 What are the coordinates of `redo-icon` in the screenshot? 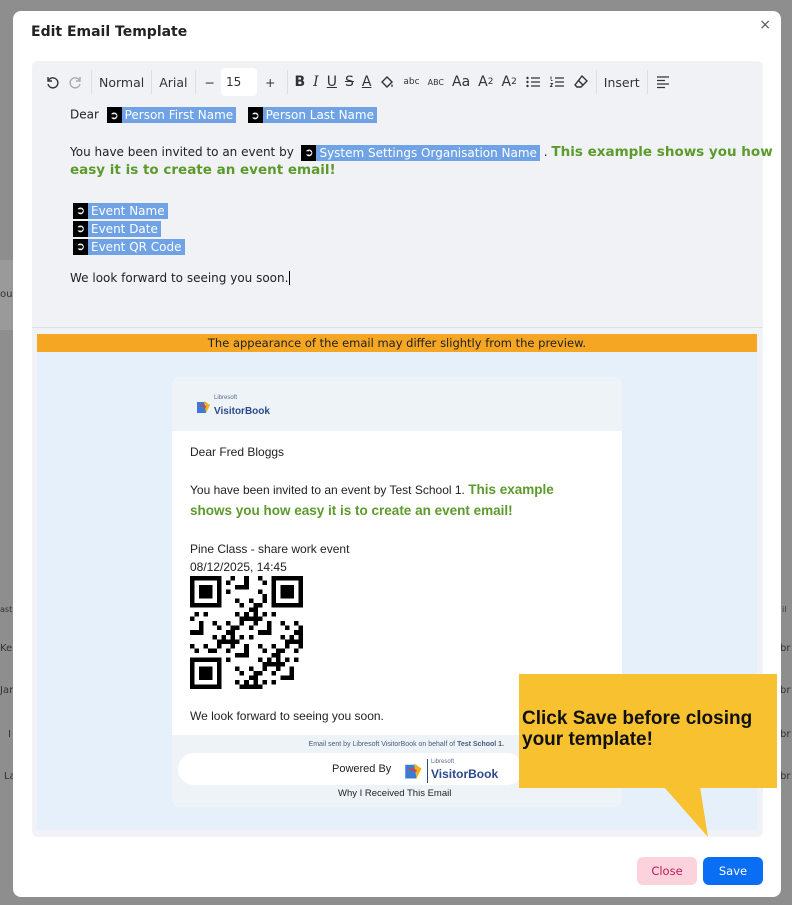 It's located at (76, 82).